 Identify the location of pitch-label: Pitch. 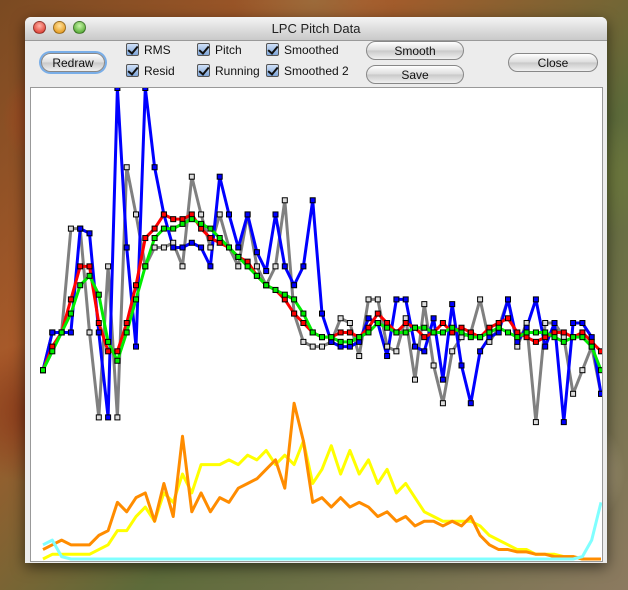
(228, 50).